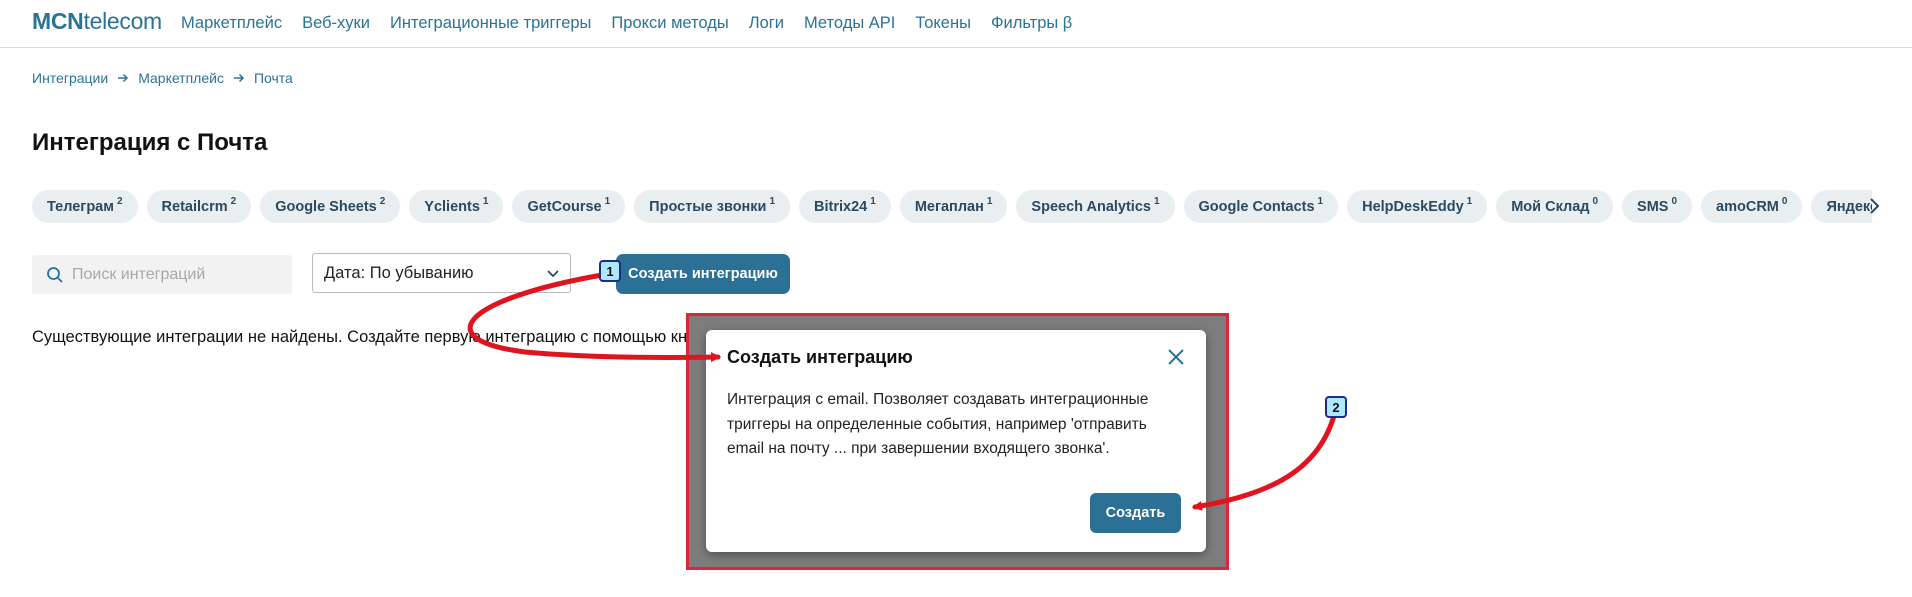 The width and height of the screenshot is (1912, 597). I want to click on tab-moy-sklad: Мой Склад 0, so click(1555, 206).